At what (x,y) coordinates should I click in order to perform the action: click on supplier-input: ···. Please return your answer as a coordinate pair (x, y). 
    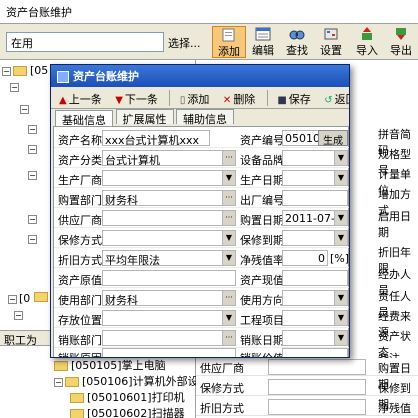
    Looking at the image, I should click on (169, 218).